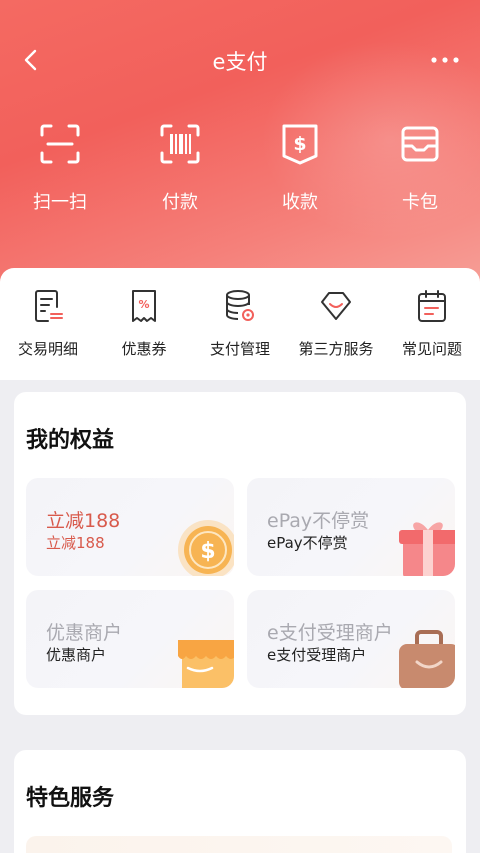 The image size is (480, 853). I want to click on coin-icon: $, so click(206, 548).